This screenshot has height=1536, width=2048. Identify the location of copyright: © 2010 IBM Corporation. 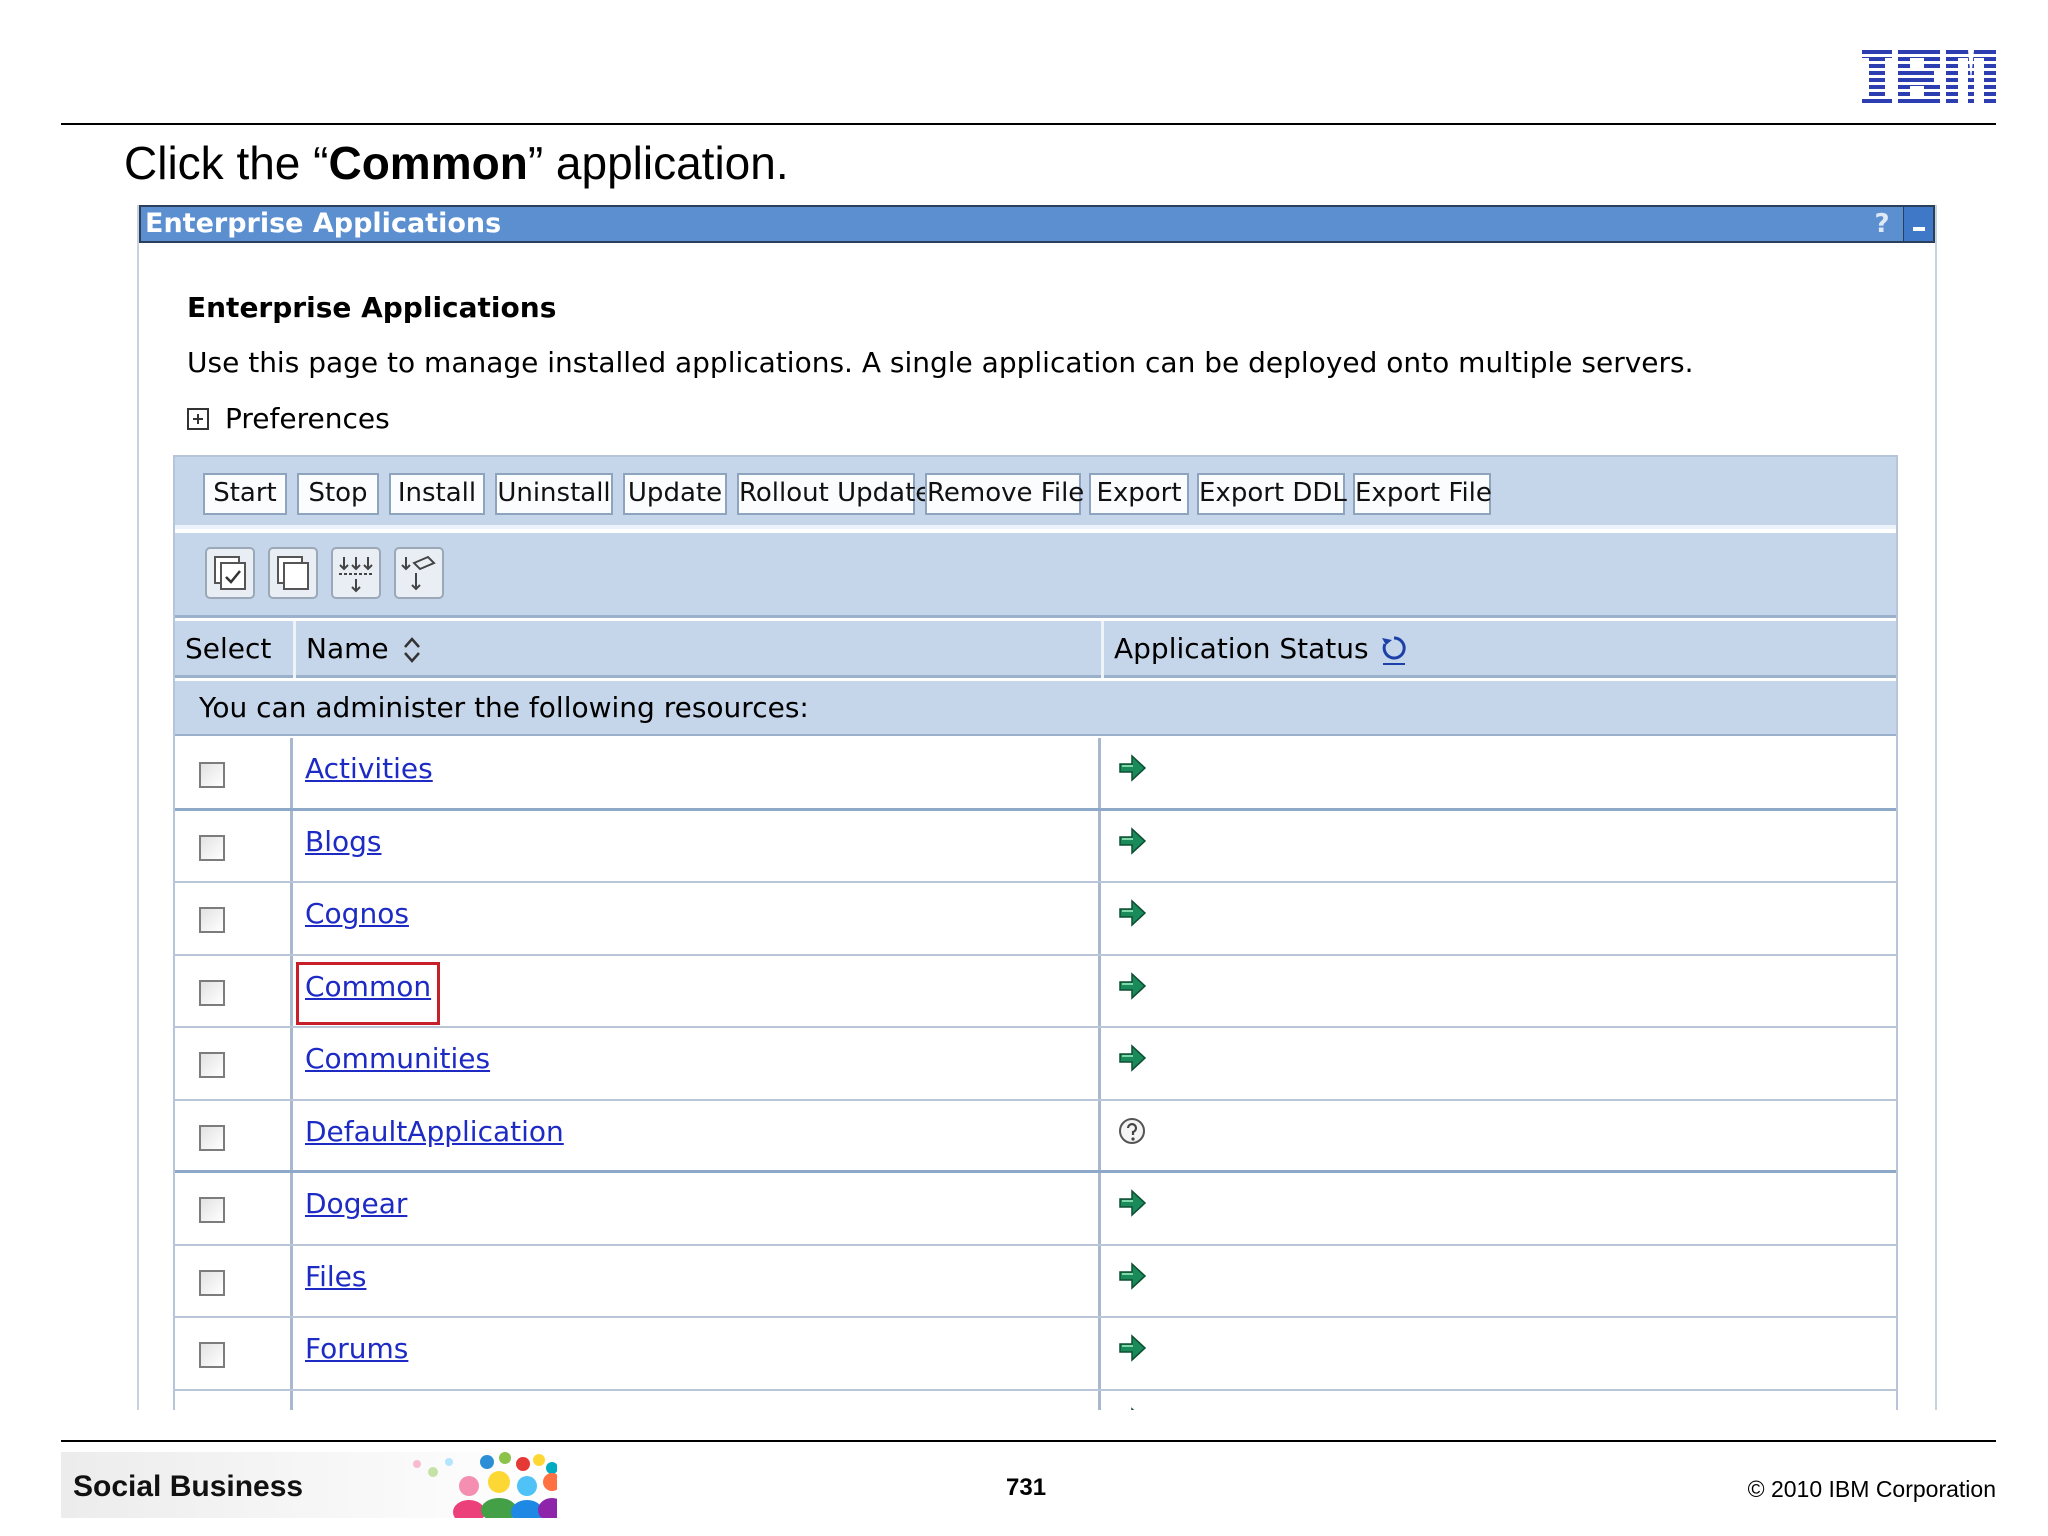
(1871, 1489).